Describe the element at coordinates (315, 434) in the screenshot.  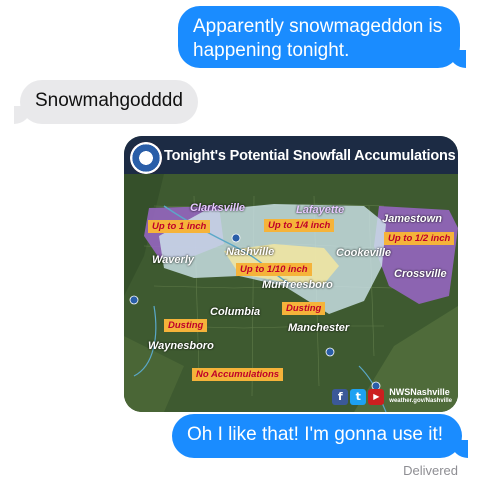
I see `sent-message-text: Oh I like that! I'm gonna use it!` at that location.